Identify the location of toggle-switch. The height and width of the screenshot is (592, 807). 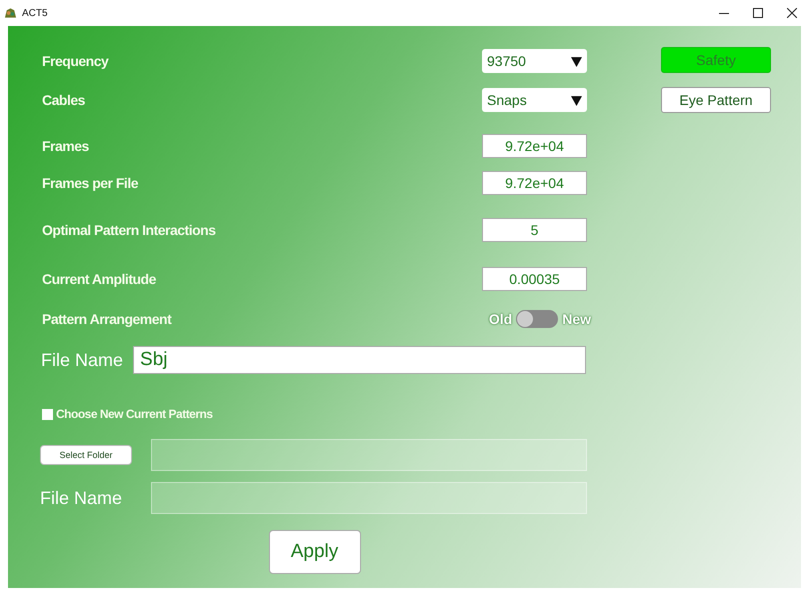
(537, 319).